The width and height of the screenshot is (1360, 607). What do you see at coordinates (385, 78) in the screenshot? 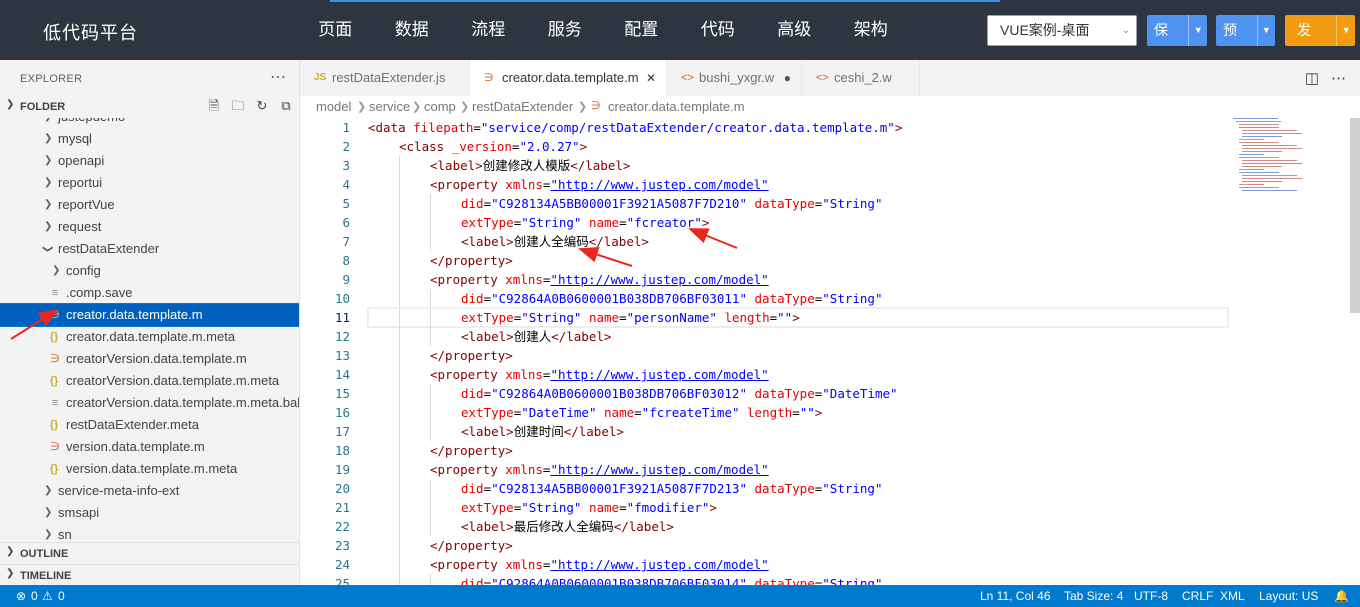
I see `tab-restdataextender-js: JS restDataExtender.js` at bounding box center [385, 78].